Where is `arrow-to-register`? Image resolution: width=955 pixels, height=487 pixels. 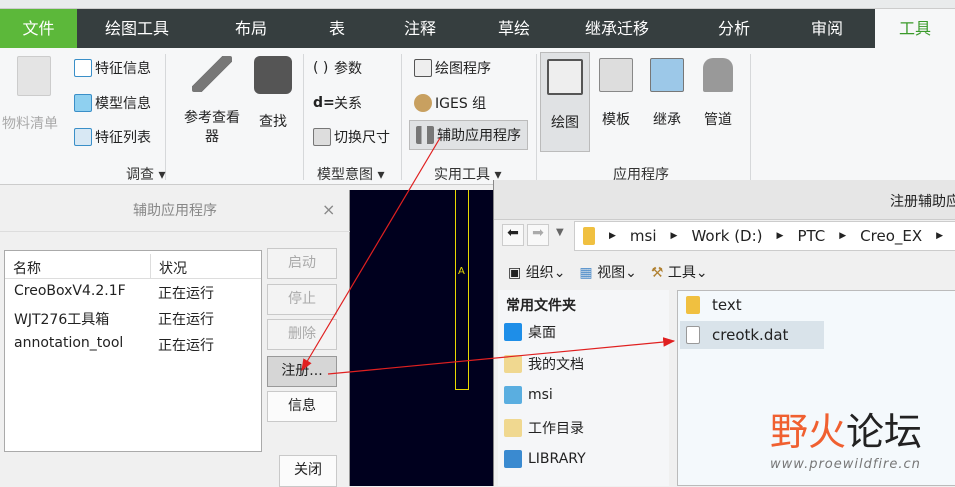 arrow-to-register is located at coordinates (371, 254).